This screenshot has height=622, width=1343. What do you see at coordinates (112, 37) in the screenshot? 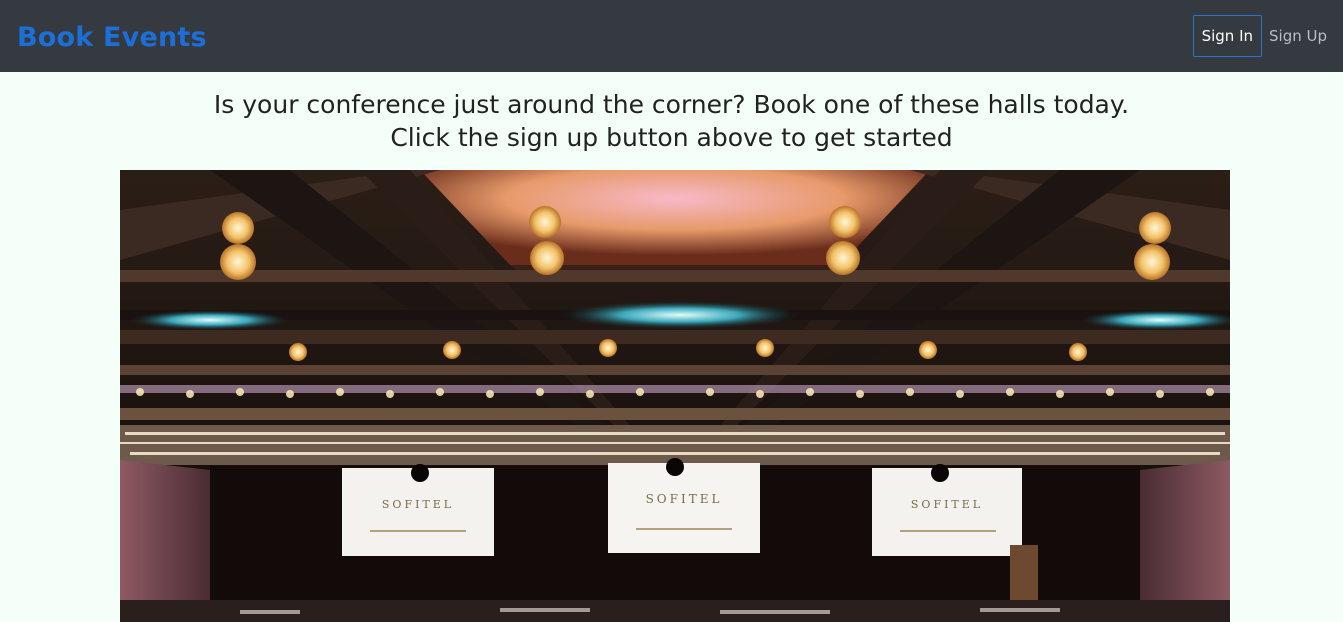
I see `brand-link: Book Events` at bounding box center [112, 37].